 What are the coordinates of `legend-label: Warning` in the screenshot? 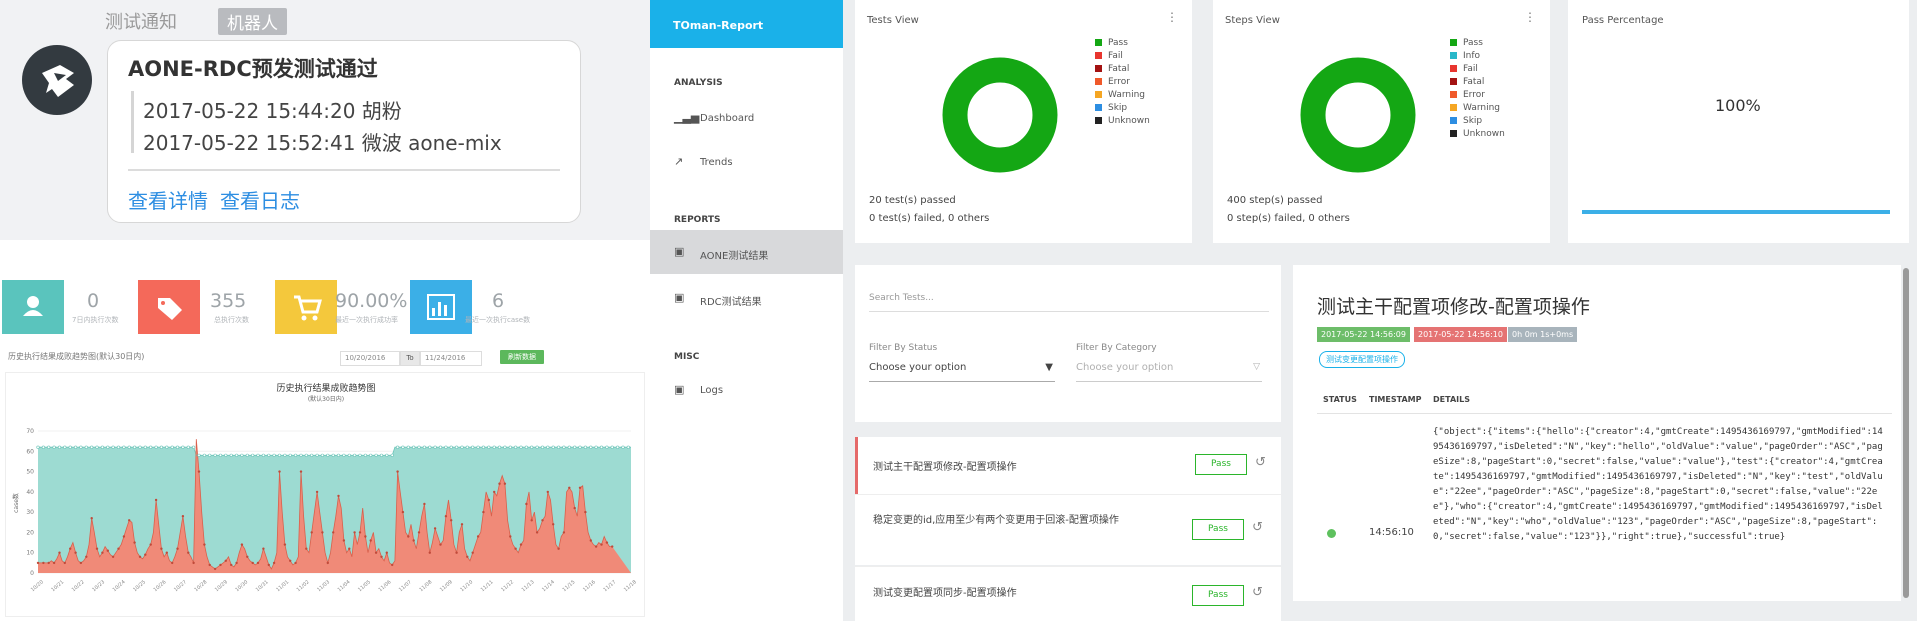 It's located at (1127, 95).